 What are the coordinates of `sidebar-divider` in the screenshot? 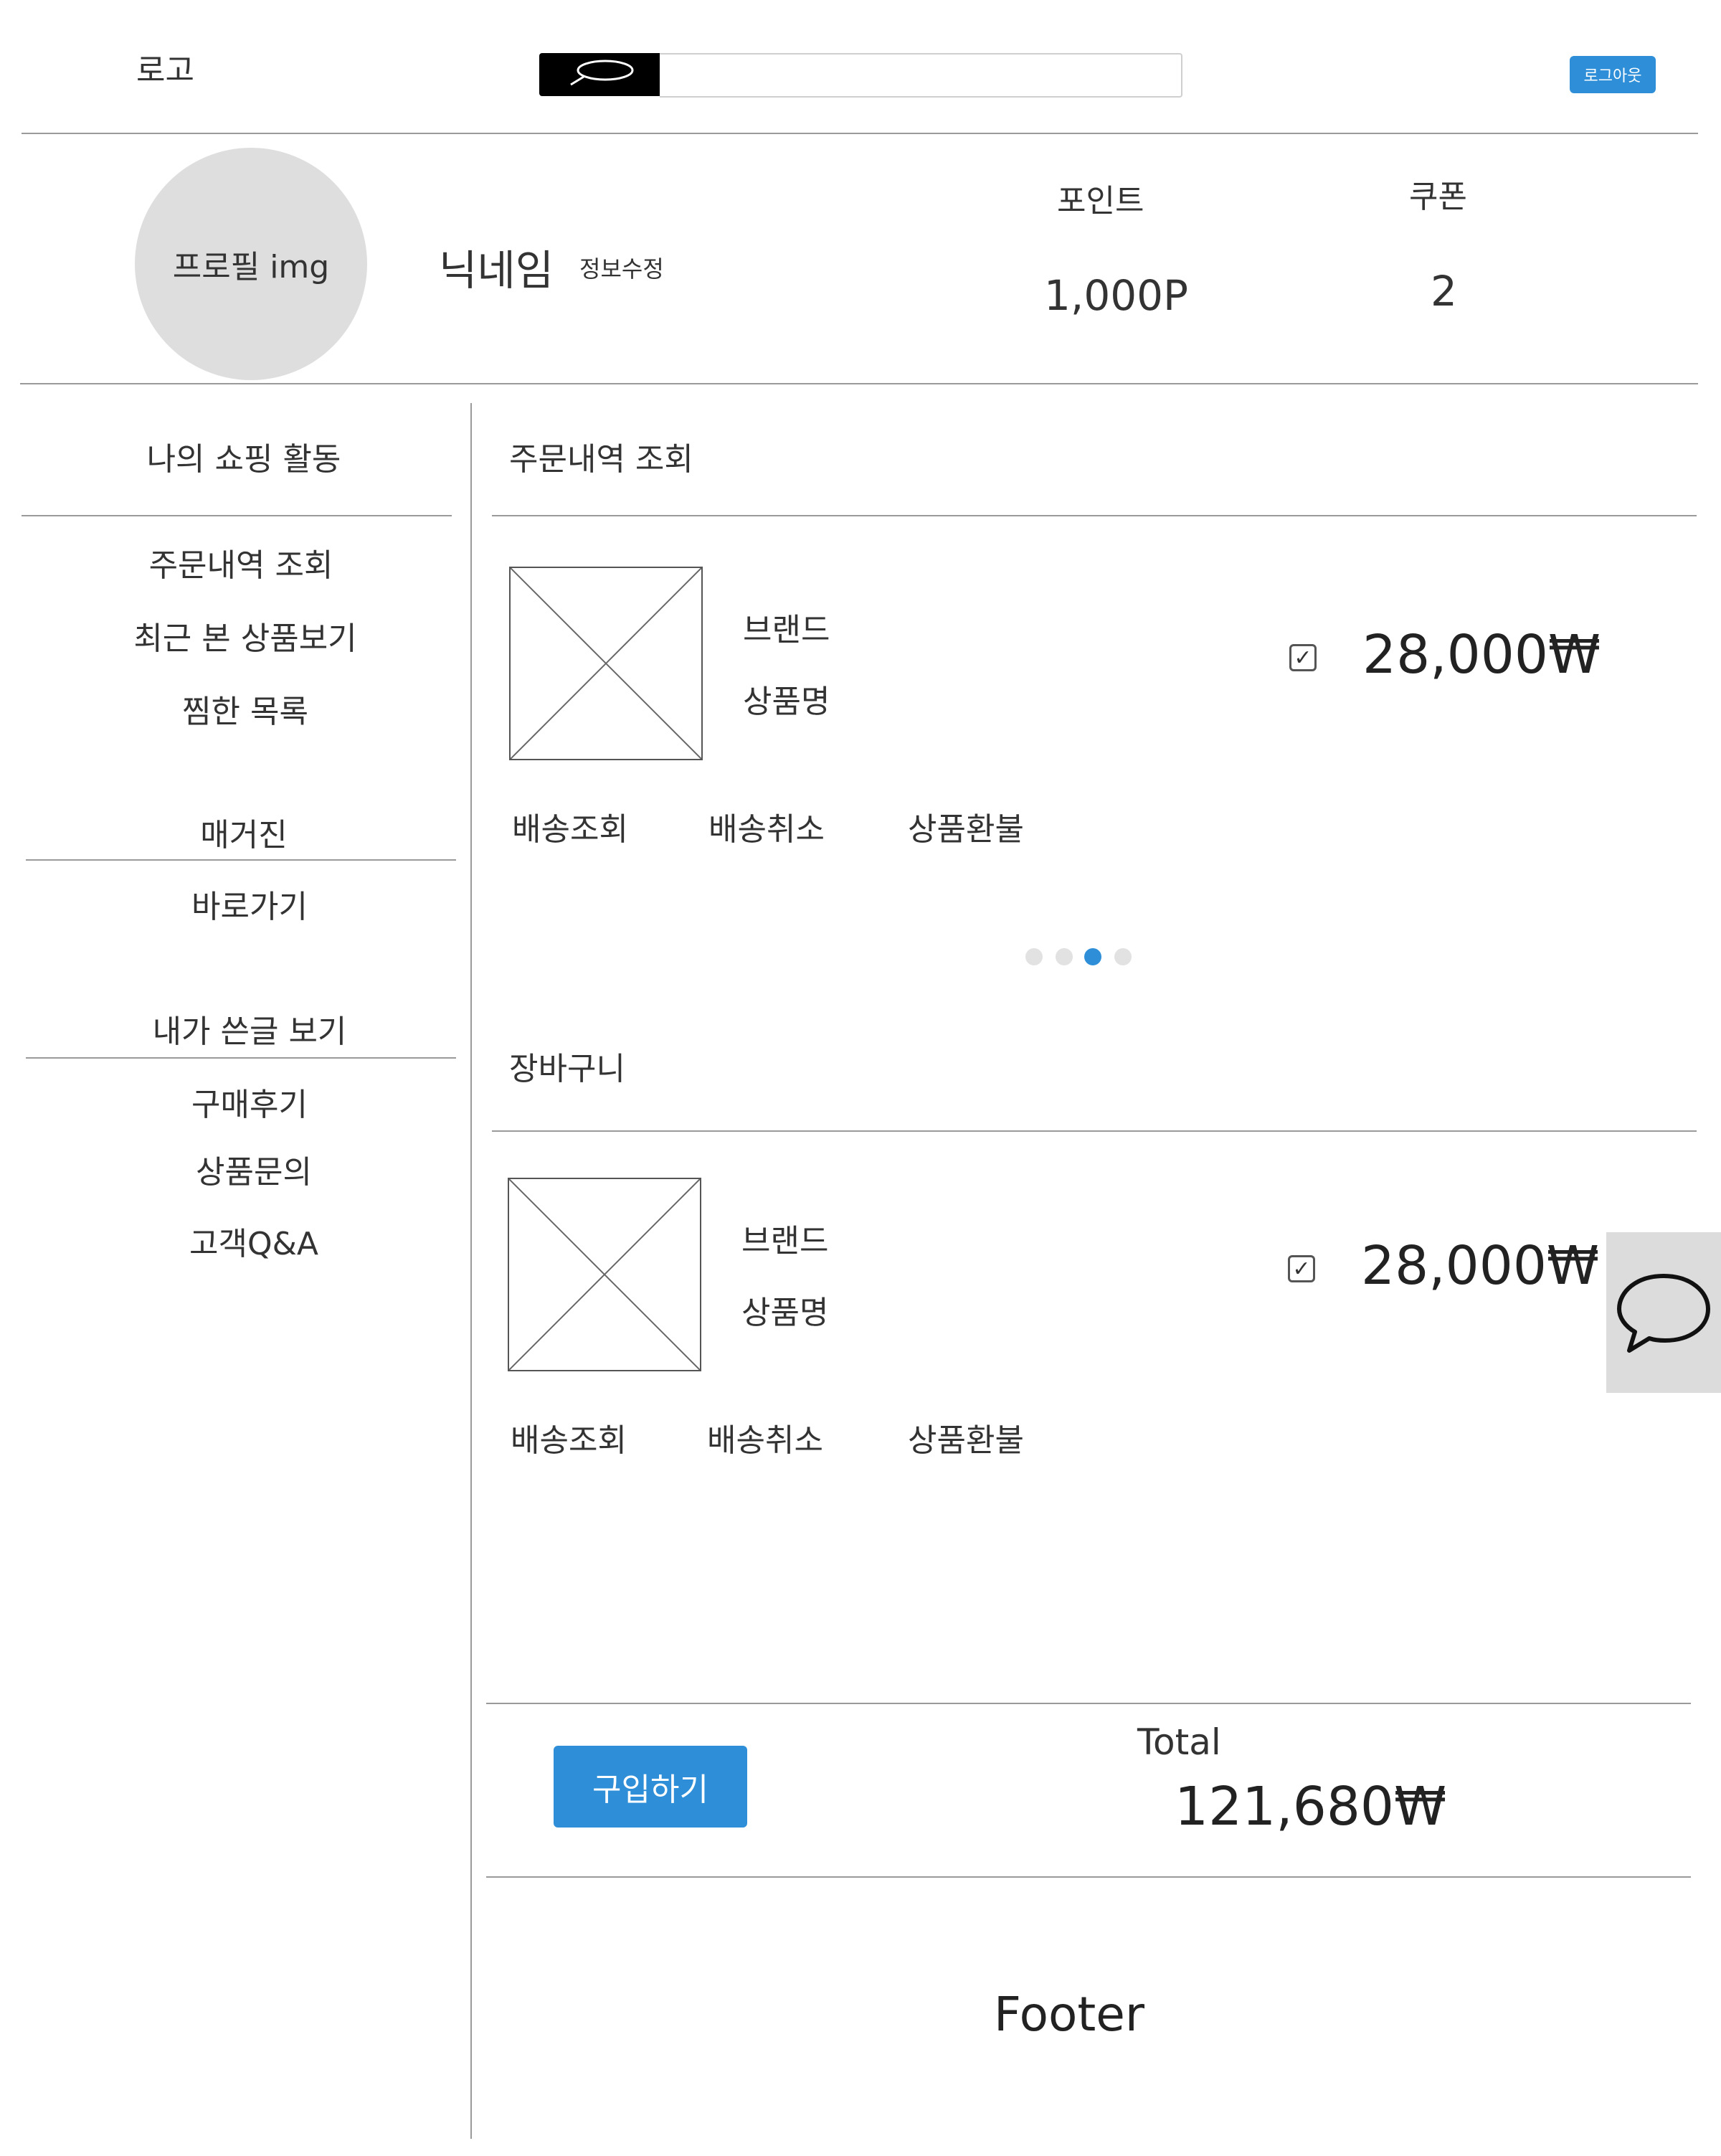 It's located at (471, 1271).